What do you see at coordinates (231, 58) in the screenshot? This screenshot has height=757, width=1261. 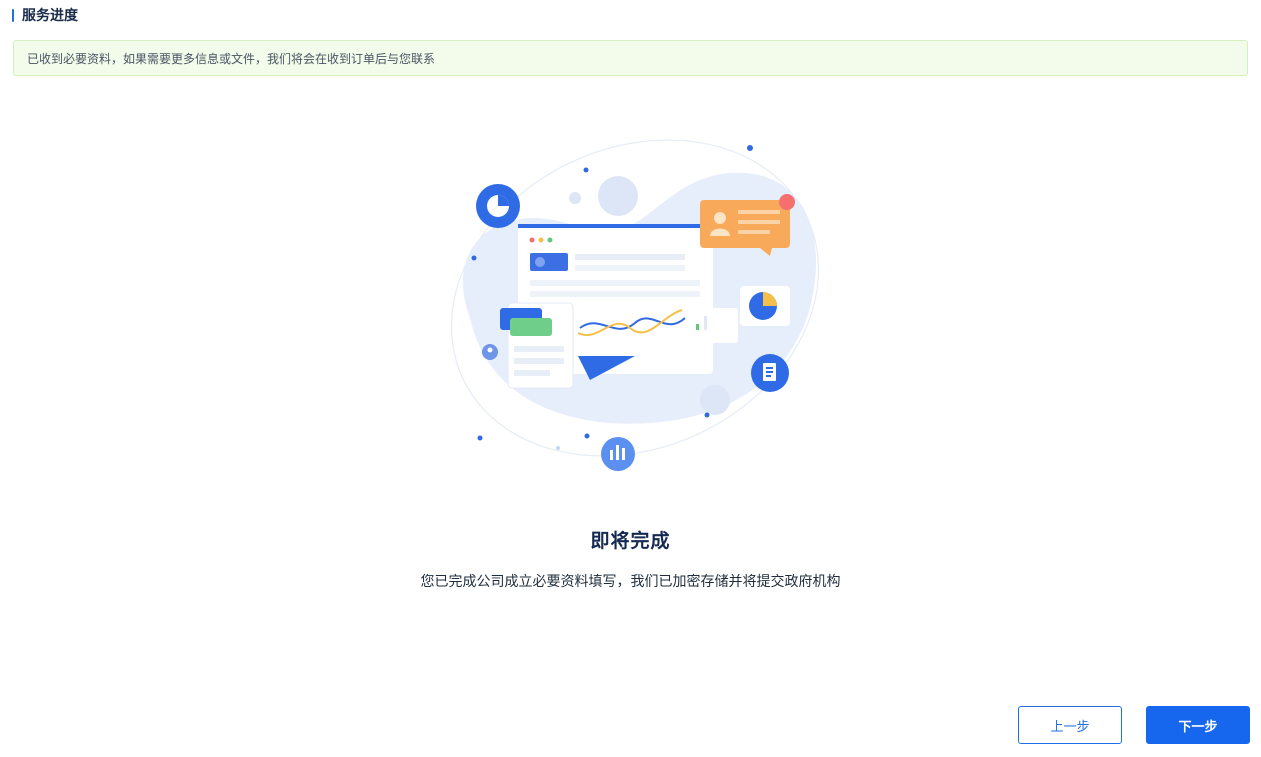 I see `info-notice-text: 已收到必要资料，如果需要更多信息或文件，我们将会在收到订单后与您联系` at bounding box center [231, 58].